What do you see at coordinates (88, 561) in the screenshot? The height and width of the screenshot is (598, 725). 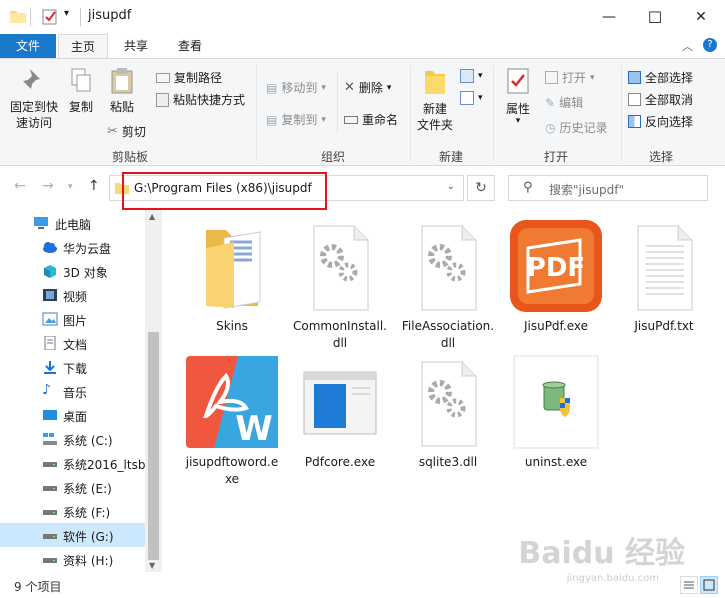 I see `nav-label: 资料 (H:)` at bounding box center [88, 561].